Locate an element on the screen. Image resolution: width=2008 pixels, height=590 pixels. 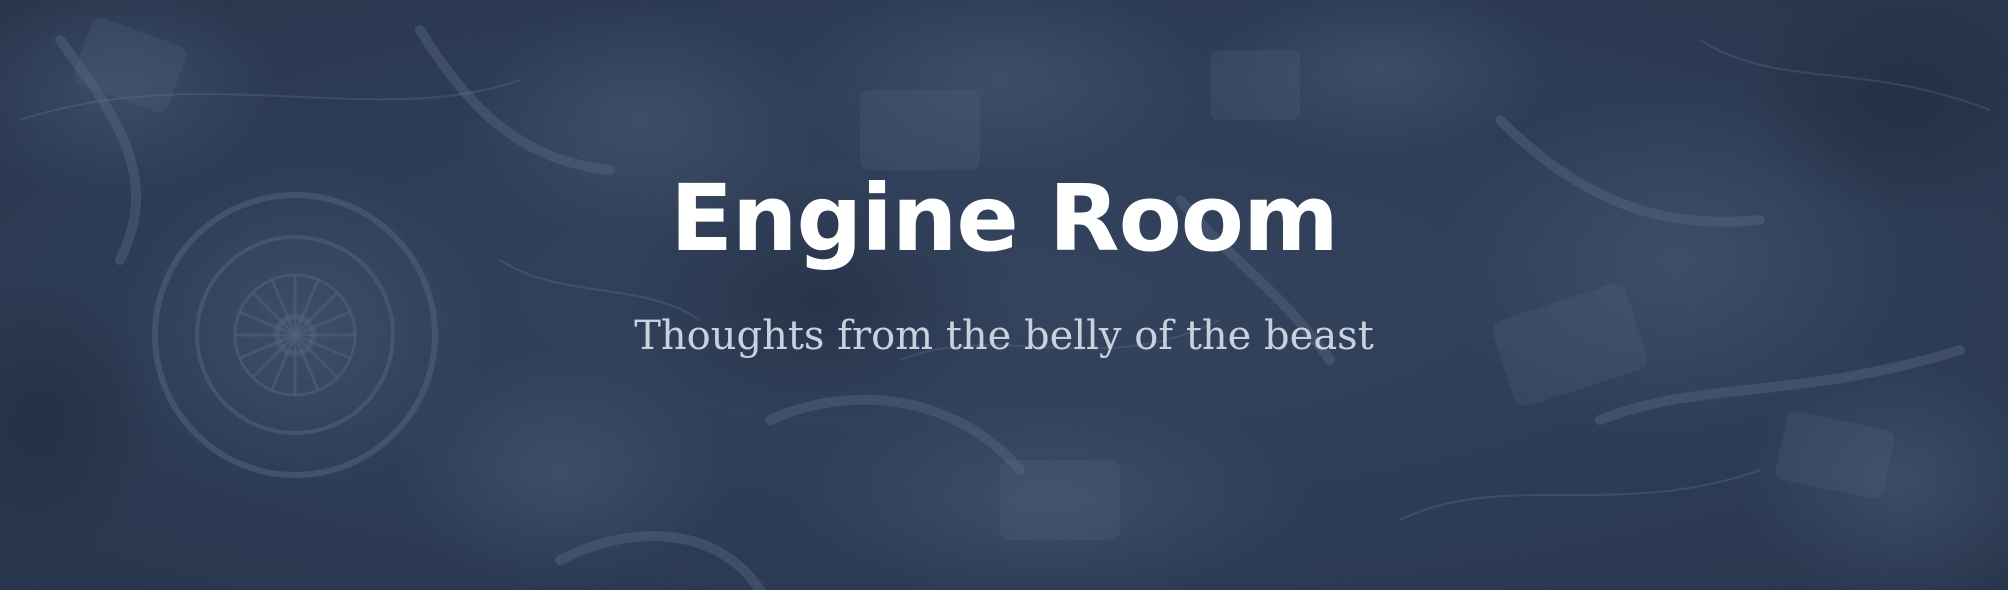
site-tagline: Thoughts from the belly of the beast is located at coordinates (1004, 336).